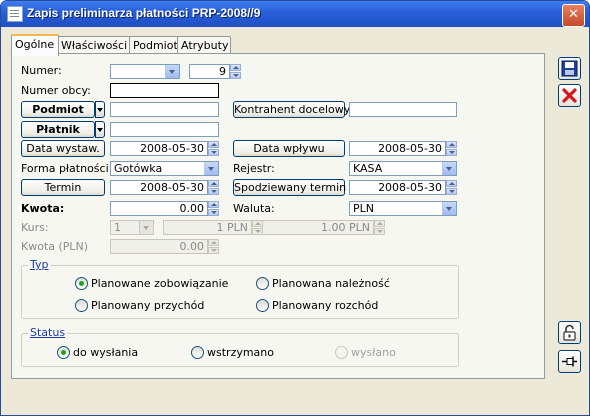 This screenshot has height=416, width=590. I want to click on save-button, so click(569, 68).